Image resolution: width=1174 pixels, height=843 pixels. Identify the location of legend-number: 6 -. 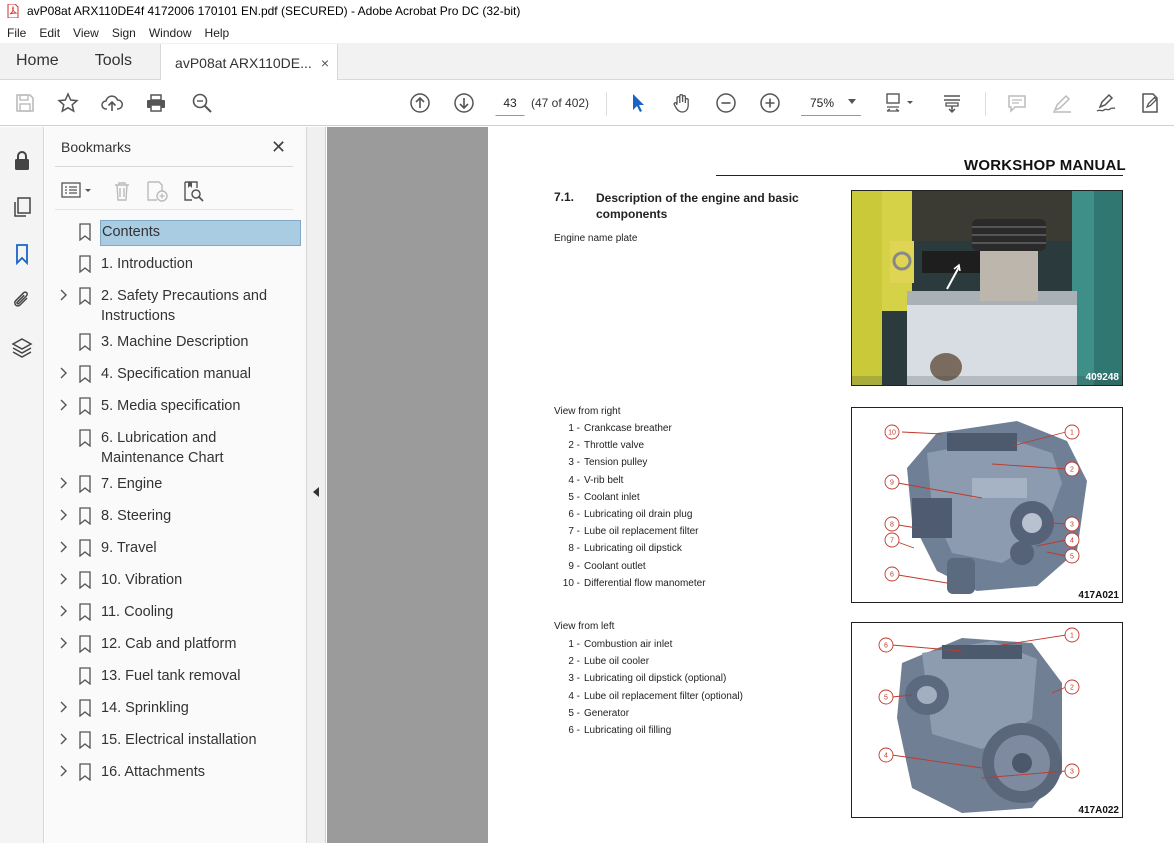
(574, 730).